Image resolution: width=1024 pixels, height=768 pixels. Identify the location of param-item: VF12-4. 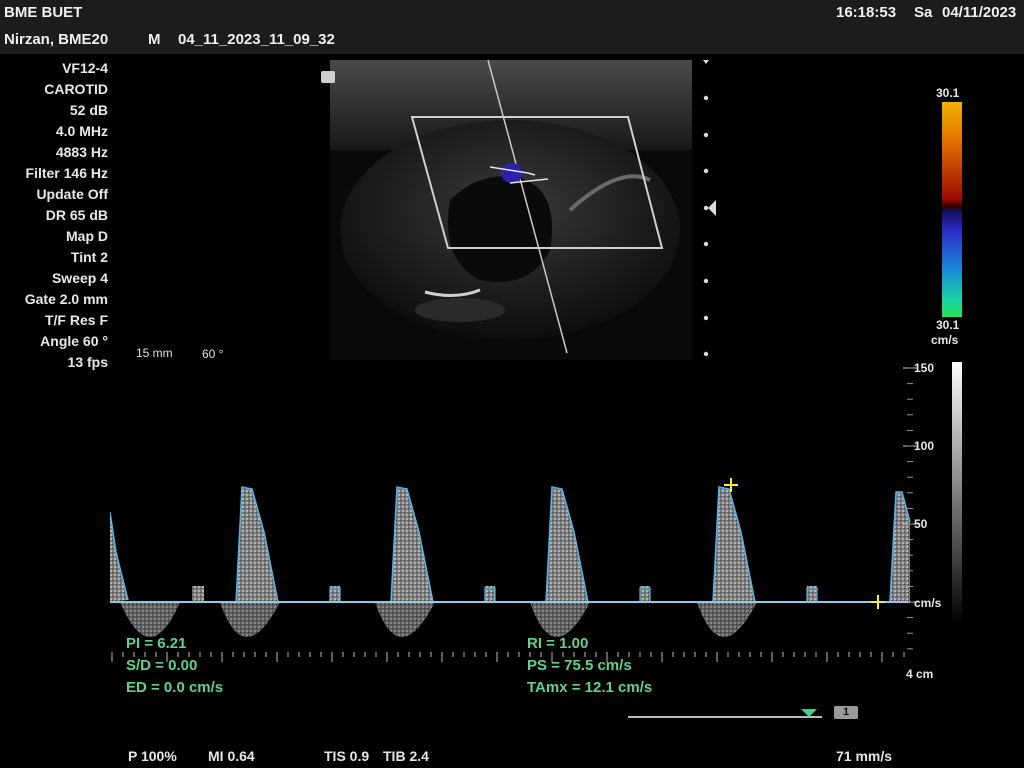
(85, 68).